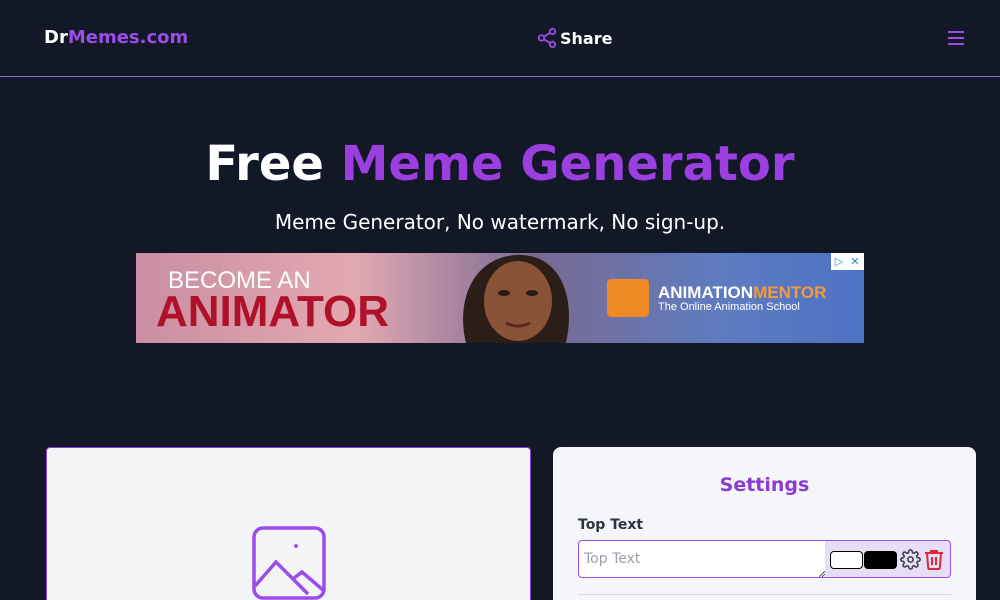 Image resolution: width=1000 pixels, height=600 pixels. What do you see at coordinates (764, 594) in the screenshot?
I see `section-divider` at bounding box center [764, 594].